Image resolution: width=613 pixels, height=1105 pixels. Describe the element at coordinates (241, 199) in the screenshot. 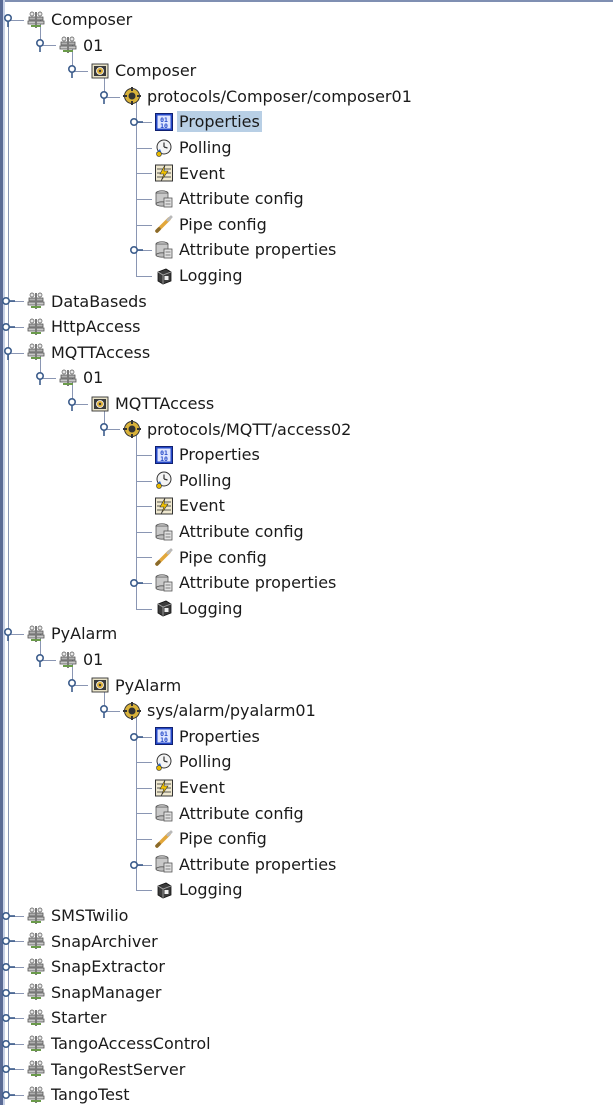

I see `tree-node-label: Attribute config` at that location.